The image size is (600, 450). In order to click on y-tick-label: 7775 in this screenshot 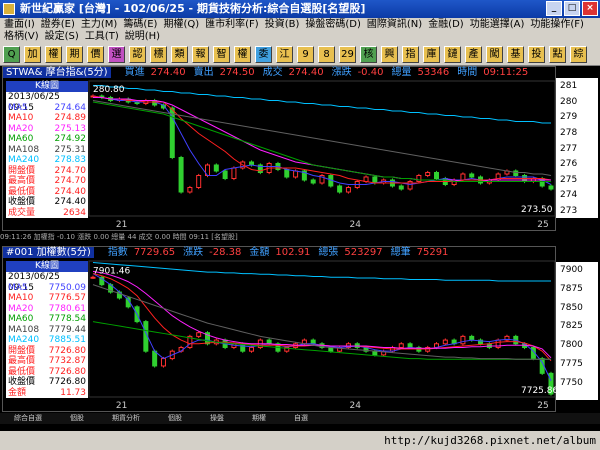, I will do `click(571, 363)`.